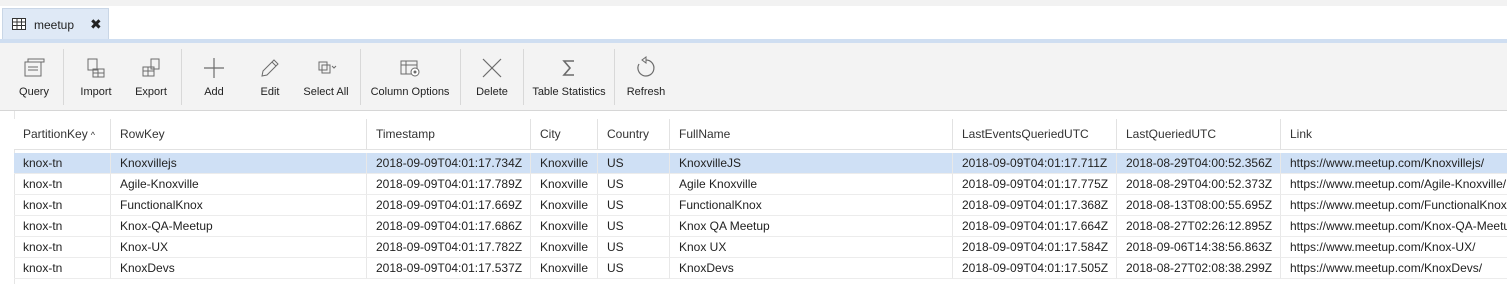 Image resolution: width=1507 pixels, height=284 pixels. Describe the element at coordinates (1035, 134) in the screenshot. I see `column-header-lasteventsqueriedutc: LastEventsQueriedUTC` at that location.